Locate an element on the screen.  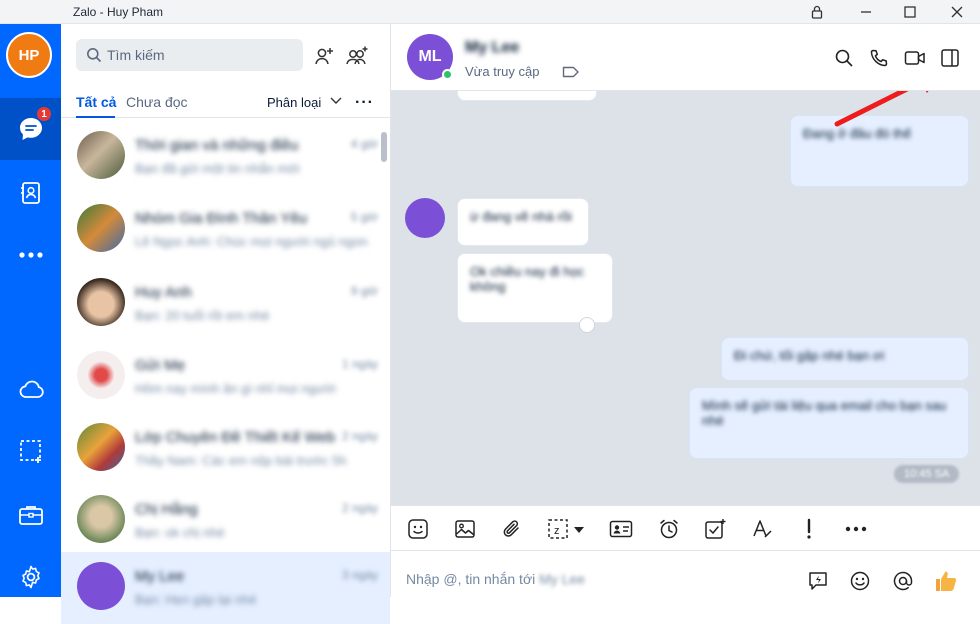
search-box: Tìm kiếm is located at coordinates (189, 55).